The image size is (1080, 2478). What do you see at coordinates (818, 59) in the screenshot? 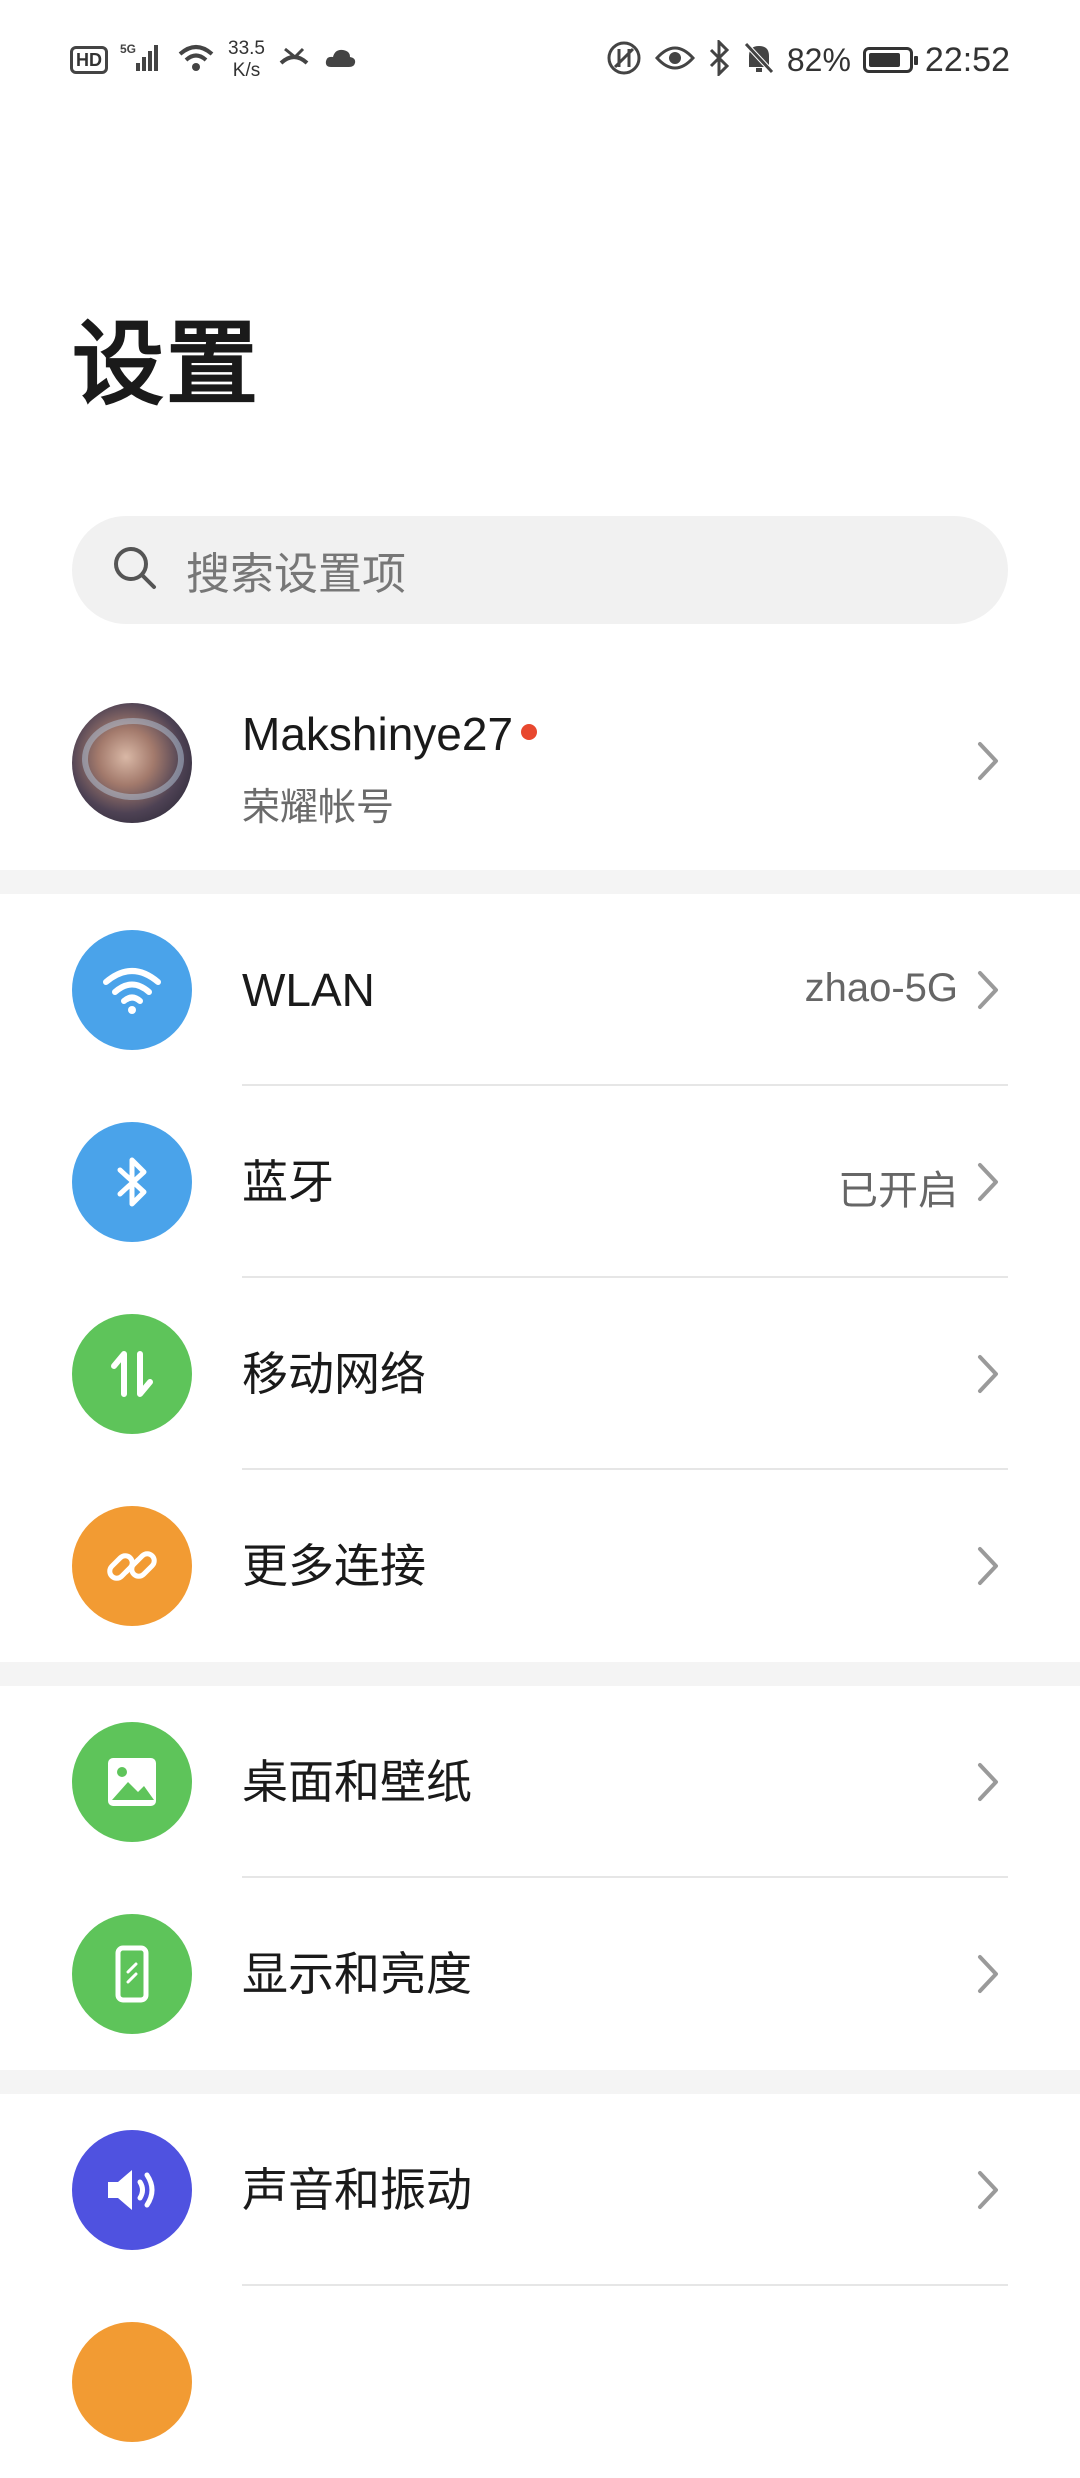
I see `battery-percent: 82%` at bounding box center [818, 59].